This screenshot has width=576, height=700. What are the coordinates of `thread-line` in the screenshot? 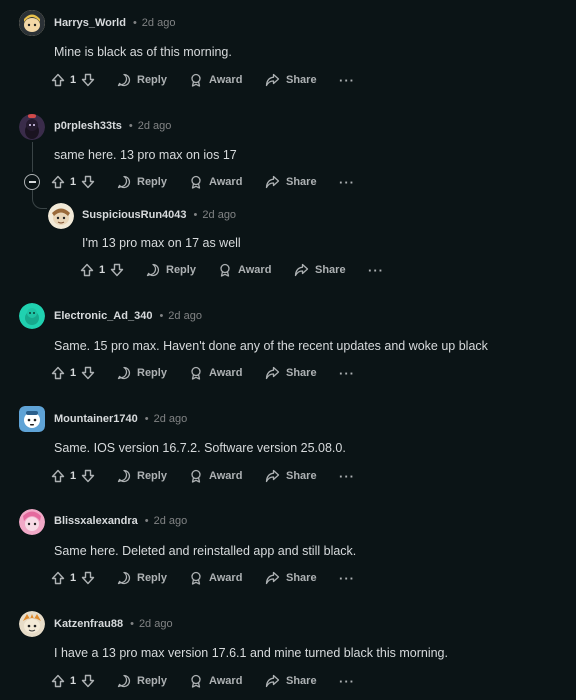 It's located at (32, 157).